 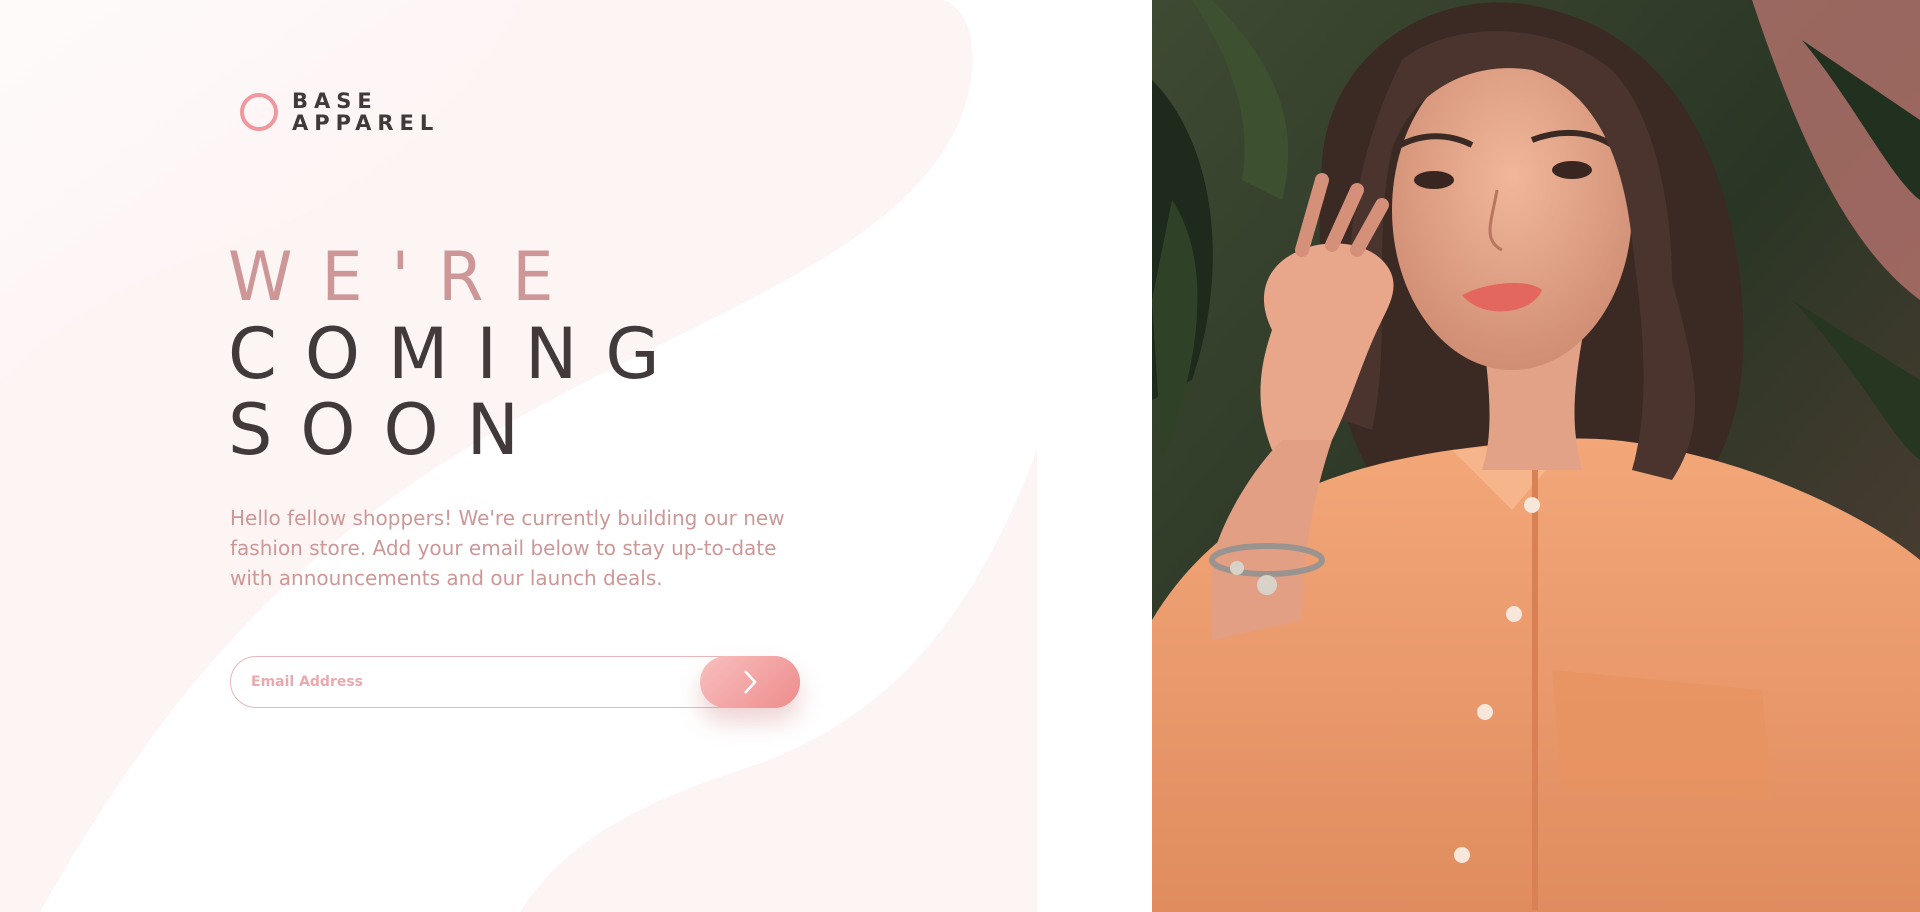 I want to click on brand-name-line1: BASE, so click(x=335, y=101).